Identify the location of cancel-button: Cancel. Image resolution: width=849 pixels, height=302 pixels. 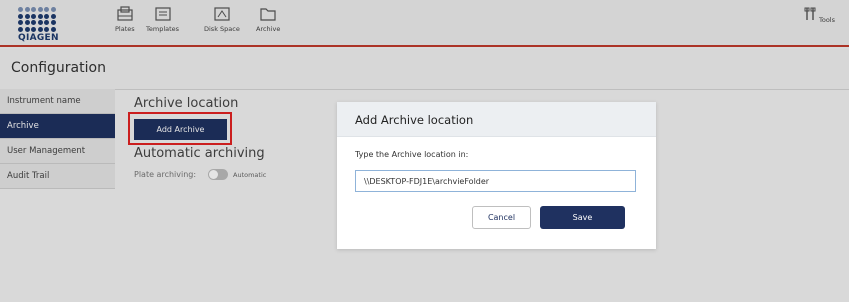
(501, 217).